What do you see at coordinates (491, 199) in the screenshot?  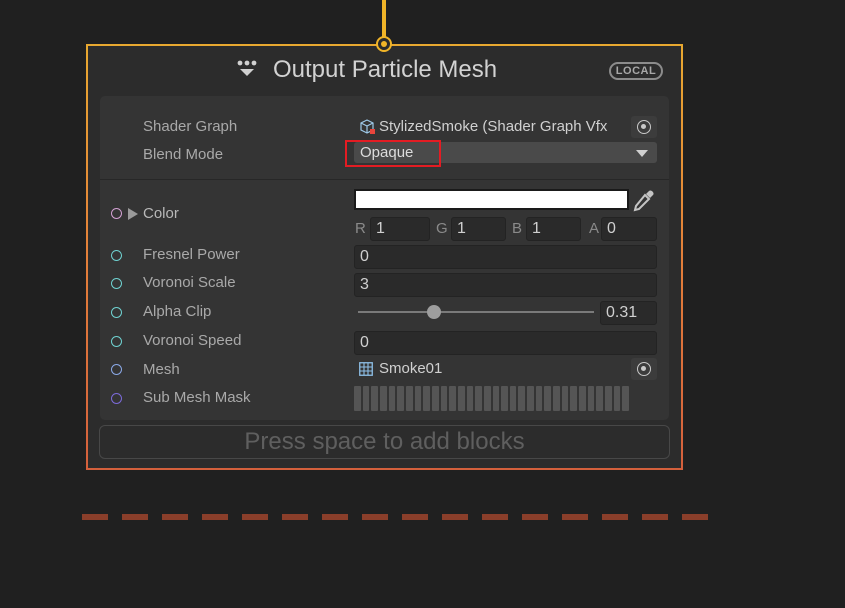 I see `color-swatch` at bounding box center [491, 199].